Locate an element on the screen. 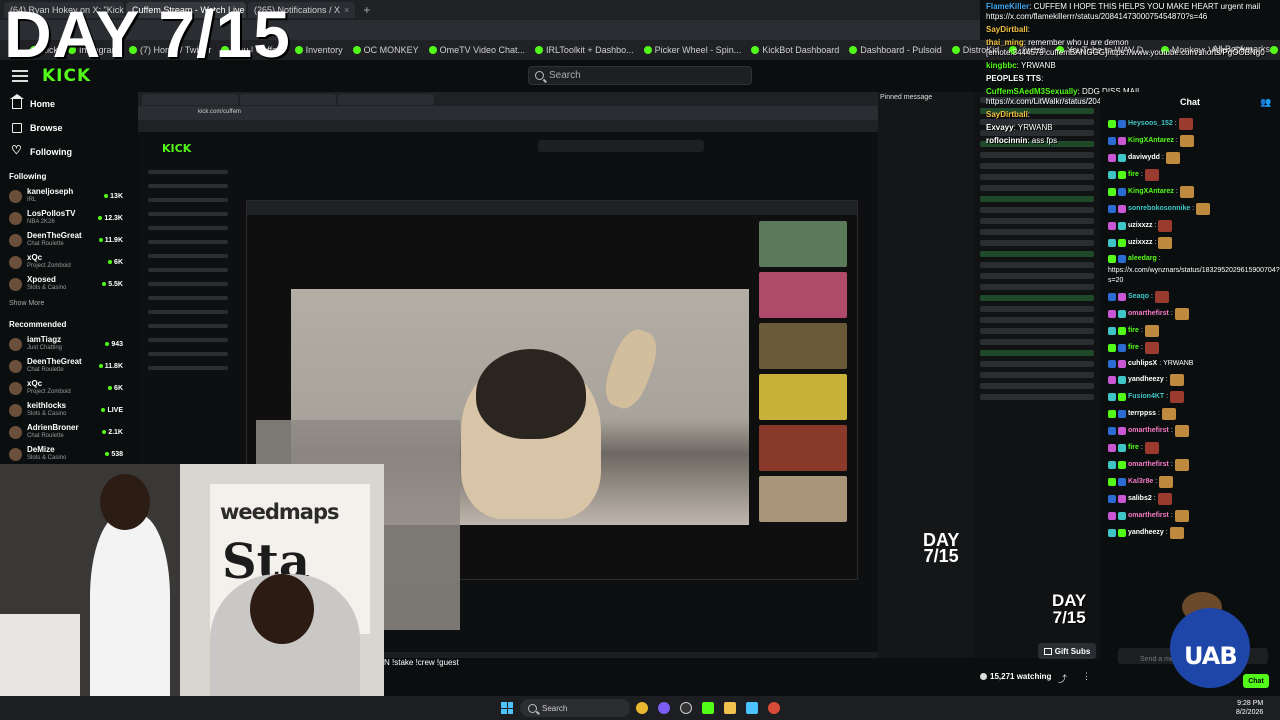 The width and height of the screenshot is (1280, 720). close-tab-icon: × is located at coordinates (346, 10).